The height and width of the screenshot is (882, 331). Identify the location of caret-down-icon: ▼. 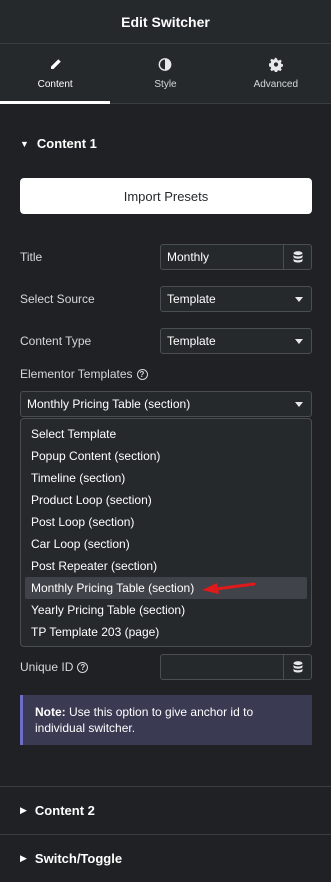
(24, 143).